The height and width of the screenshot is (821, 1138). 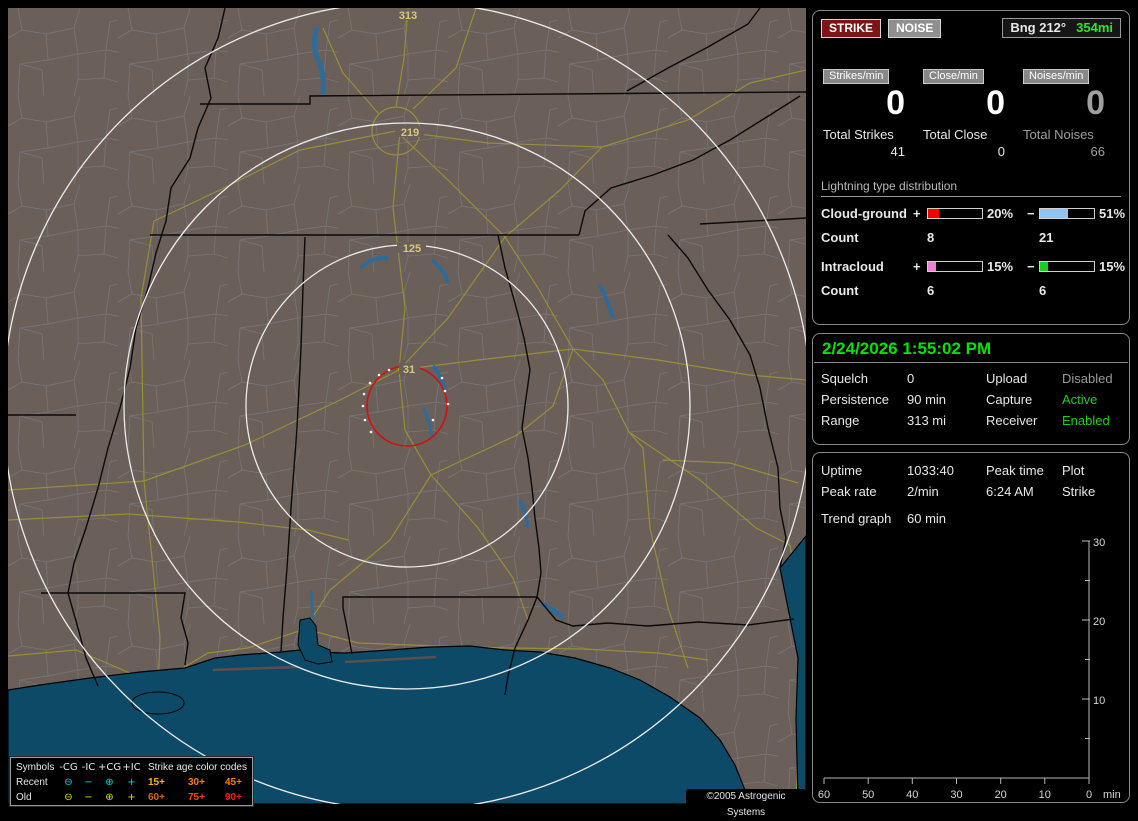 I want to click on legend-age-header: Strike age color codes, so click(x=197, y=767).